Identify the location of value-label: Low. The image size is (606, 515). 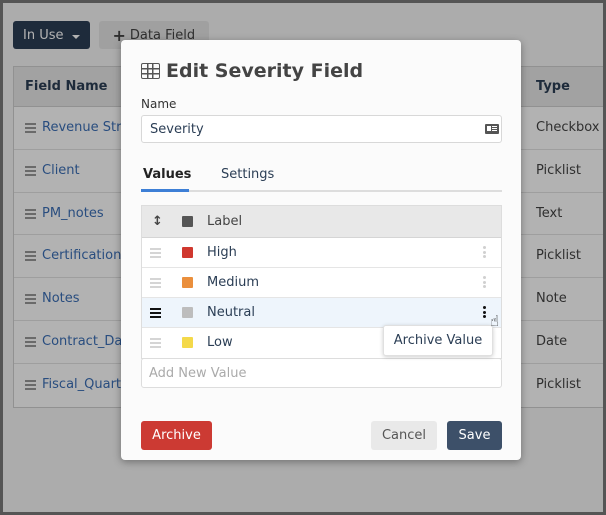
(220, 342).